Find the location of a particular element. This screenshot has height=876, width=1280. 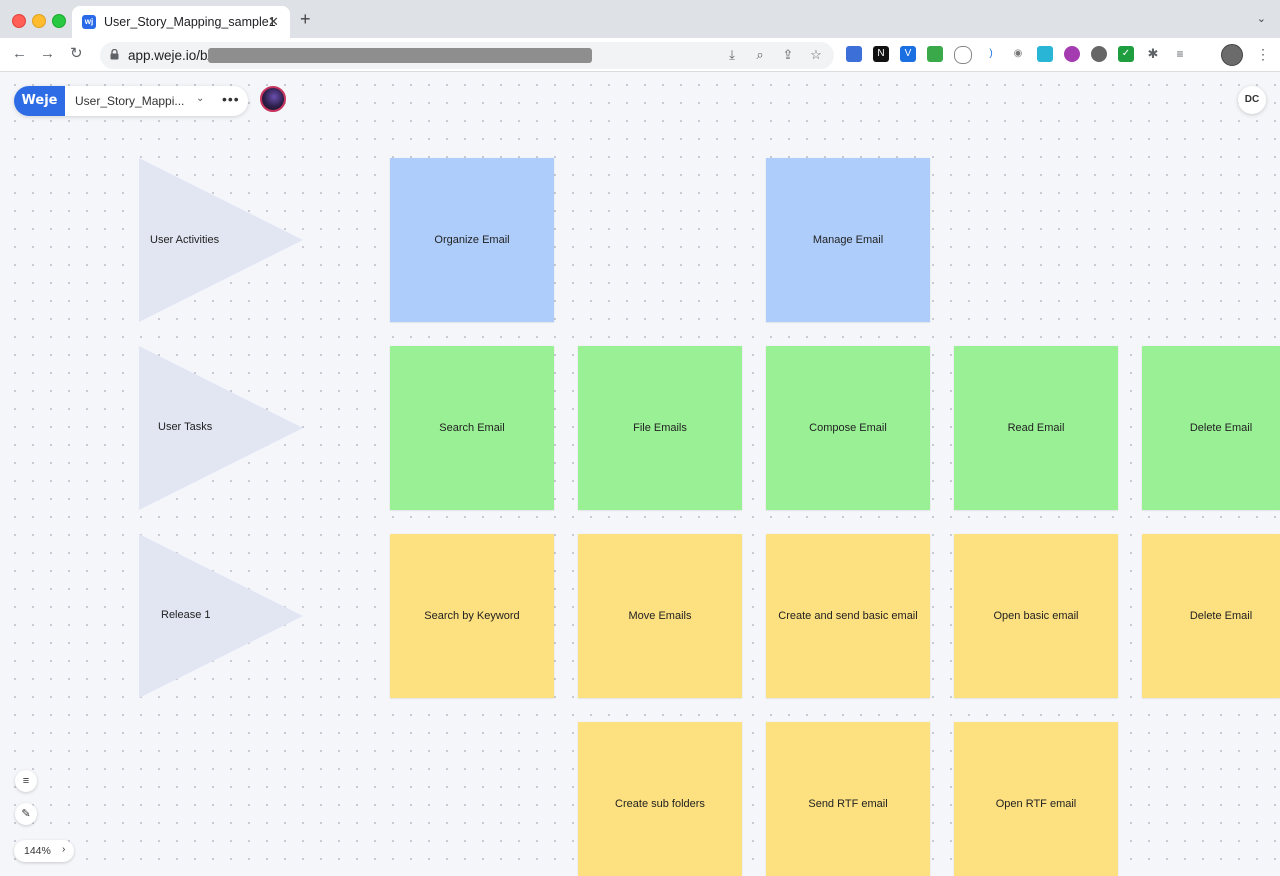

note-text: Compose Email is located at coordinates (848, 428).